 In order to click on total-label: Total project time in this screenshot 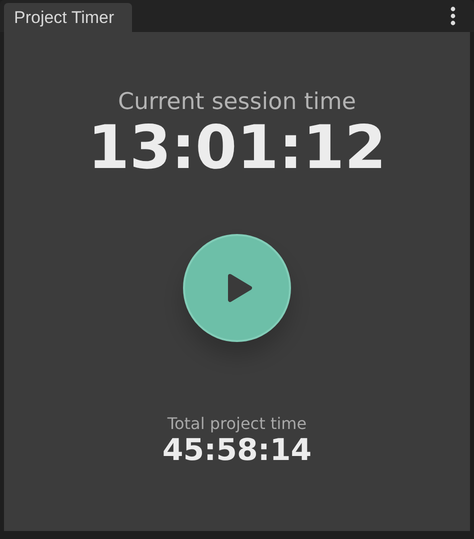, I will do `click(237, 424)`.